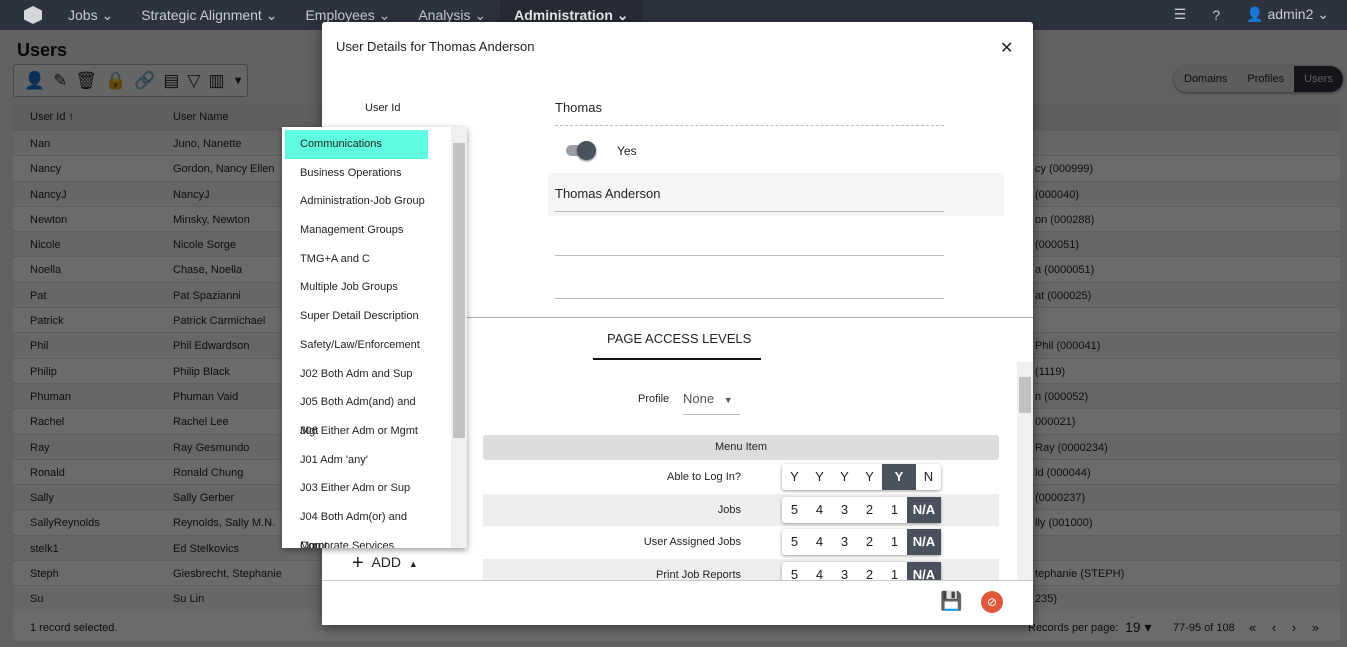 The image size is (1347, 647). I want to click on cell: Nan, so click(40, 144).